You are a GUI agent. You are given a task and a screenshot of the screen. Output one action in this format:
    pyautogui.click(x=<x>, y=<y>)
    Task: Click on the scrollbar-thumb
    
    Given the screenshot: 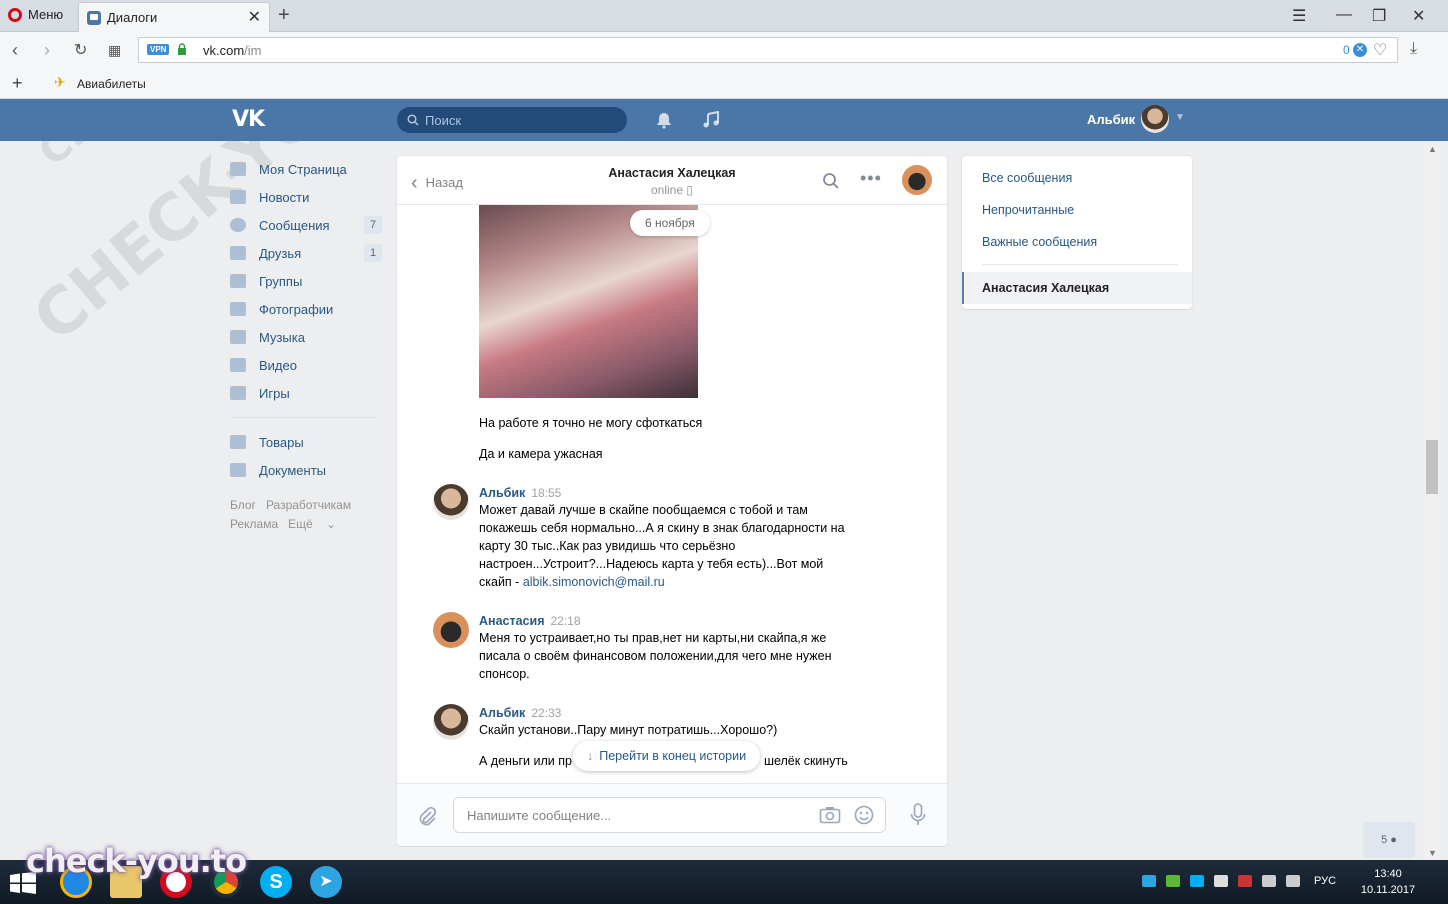 What is the action you would take?
    pyautogui.click(x=1432, y=467)
    